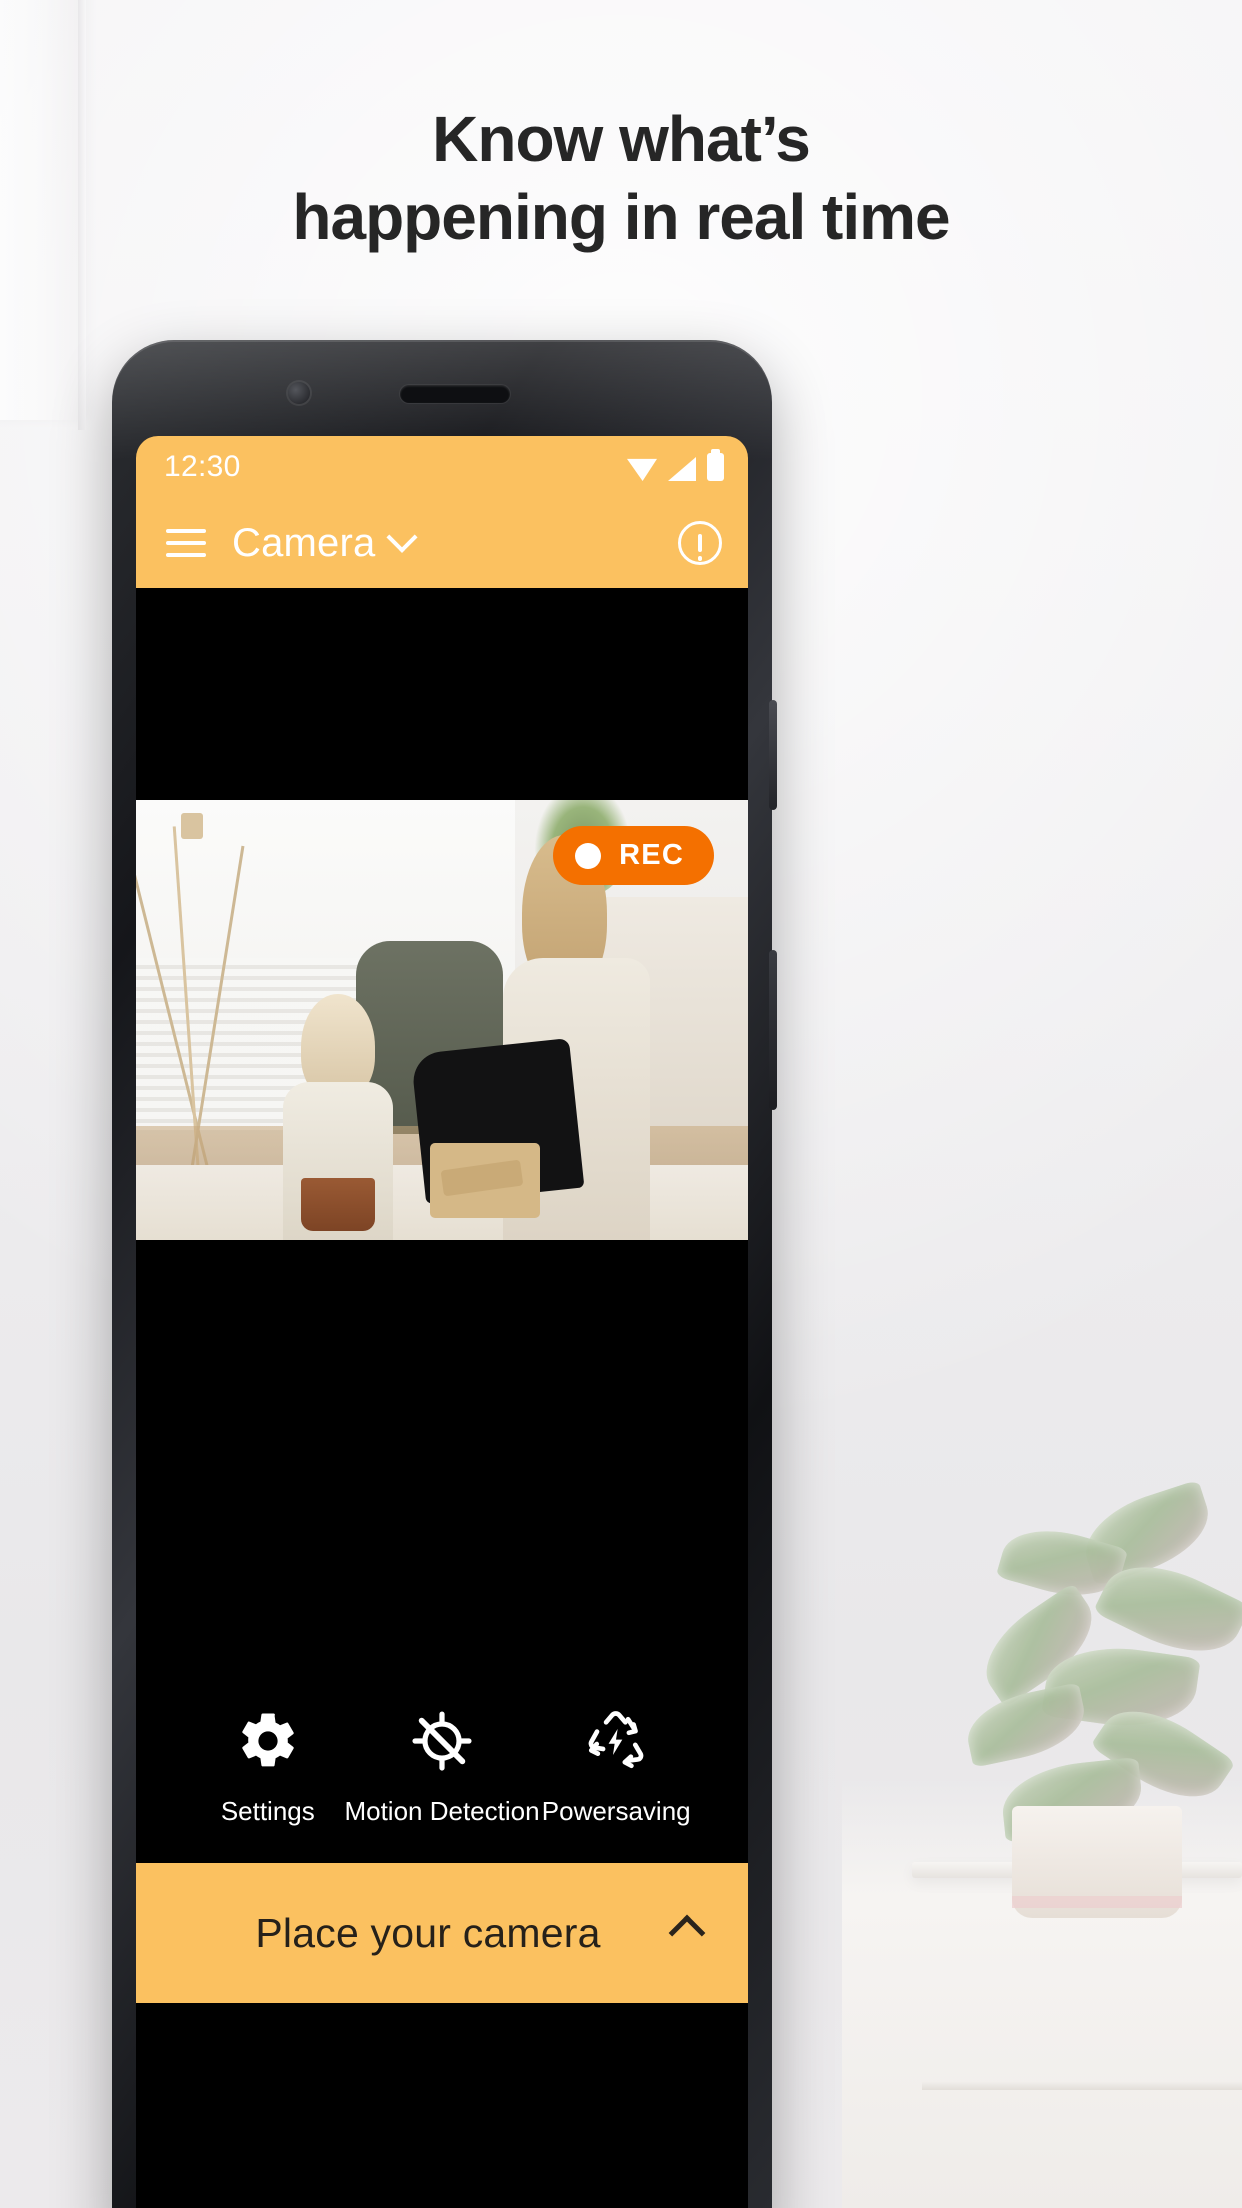 This screenshot has width=1242, height=2208. Describe the element at coordinates (442, 467) in the screenshot. I see `status-bar: 12:30` at that location.